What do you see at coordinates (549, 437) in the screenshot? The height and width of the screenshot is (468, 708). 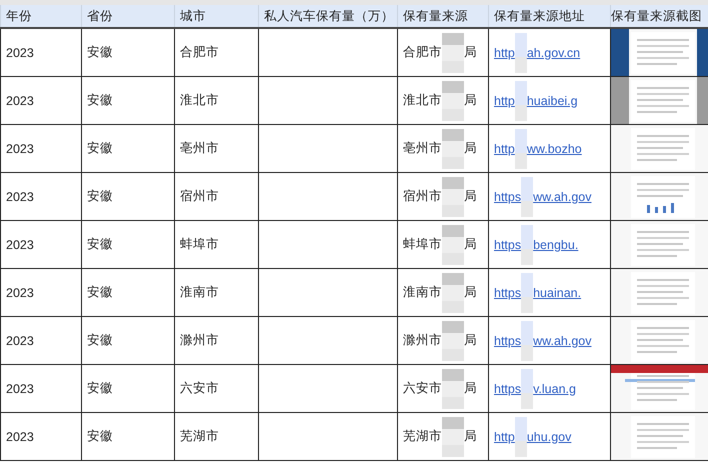 I see `url-link: uhu.gov` at bounding box center [549, 437].